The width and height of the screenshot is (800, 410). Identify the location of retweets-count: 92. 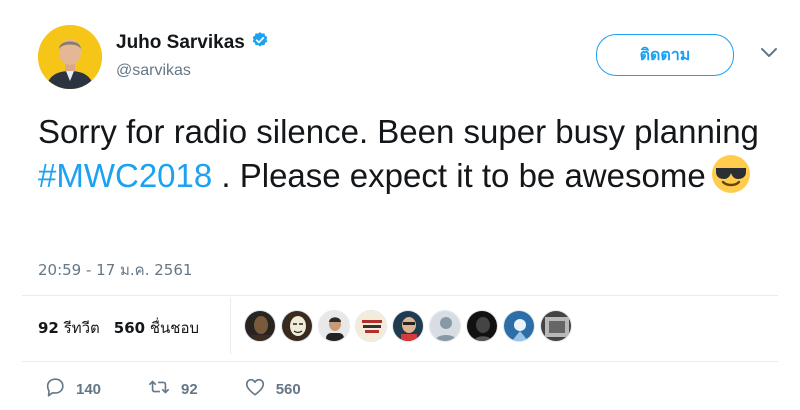
(48, 328).